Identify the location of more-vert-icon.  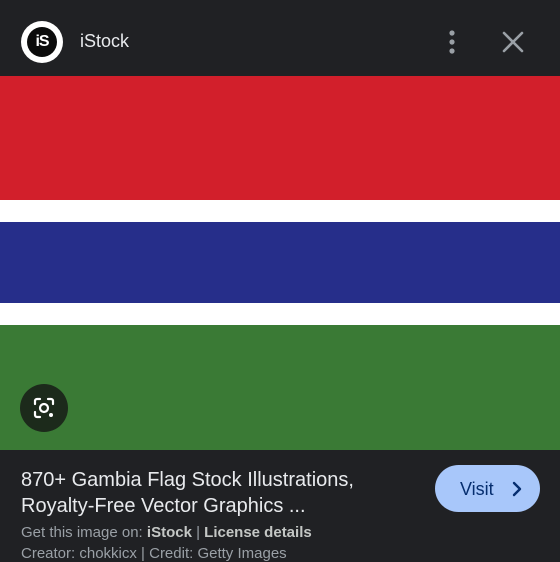
(452, 42).